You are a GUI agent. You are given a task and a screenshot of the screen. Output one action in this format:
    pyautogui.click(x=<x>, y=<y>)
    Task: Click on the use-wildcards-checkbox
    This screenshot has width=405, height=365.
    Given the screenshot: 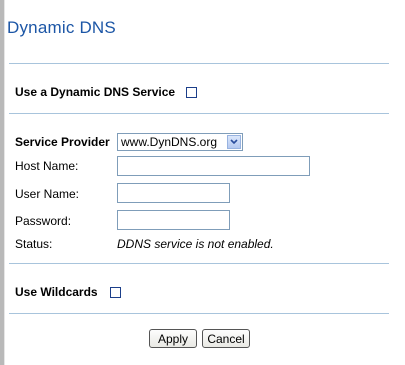 What is the action you would take?
    pyautogui.click(x=115, y=292)
    